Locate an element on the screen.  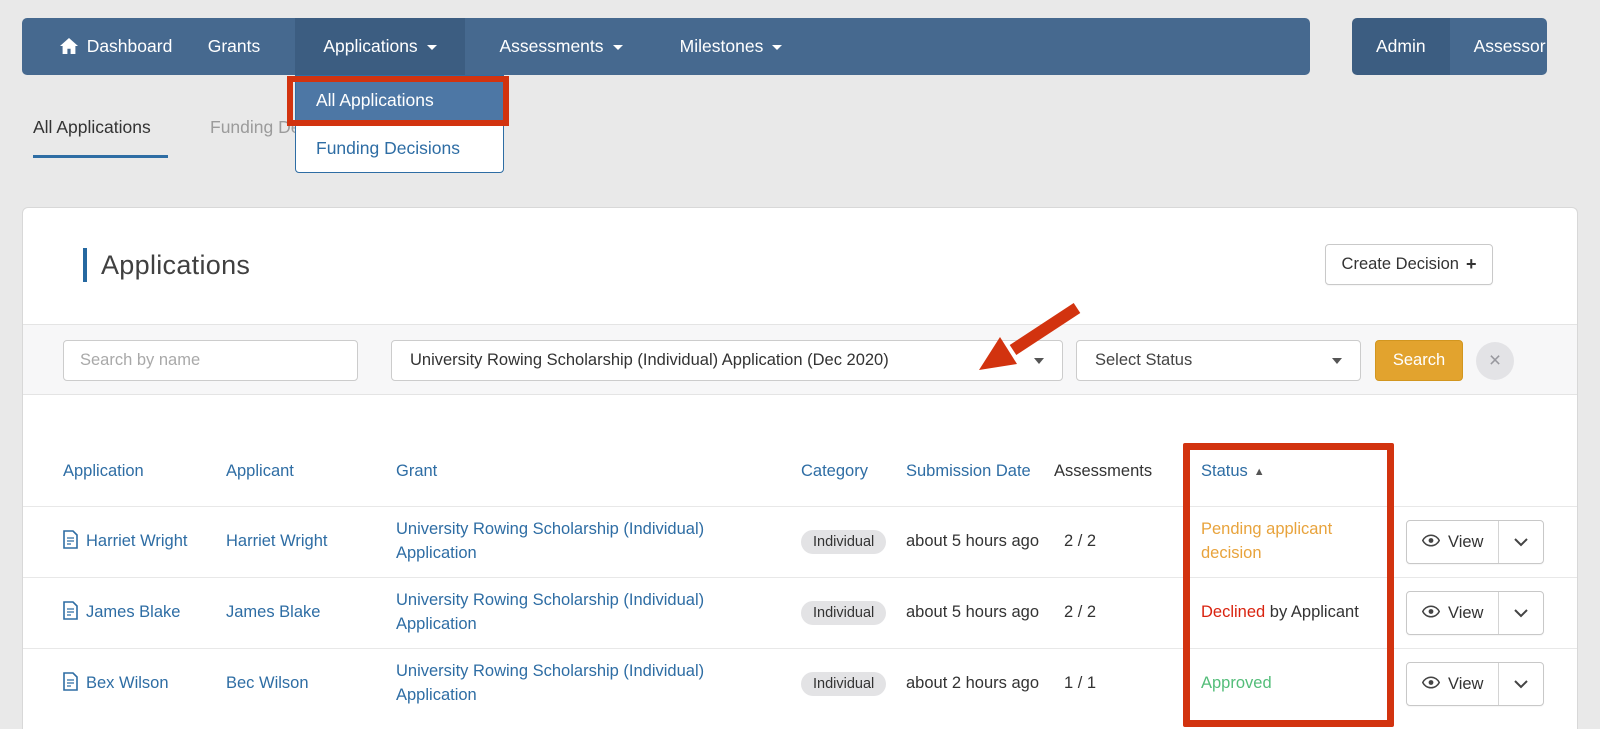
active-tab-underline is located at coordinates (100, 156).